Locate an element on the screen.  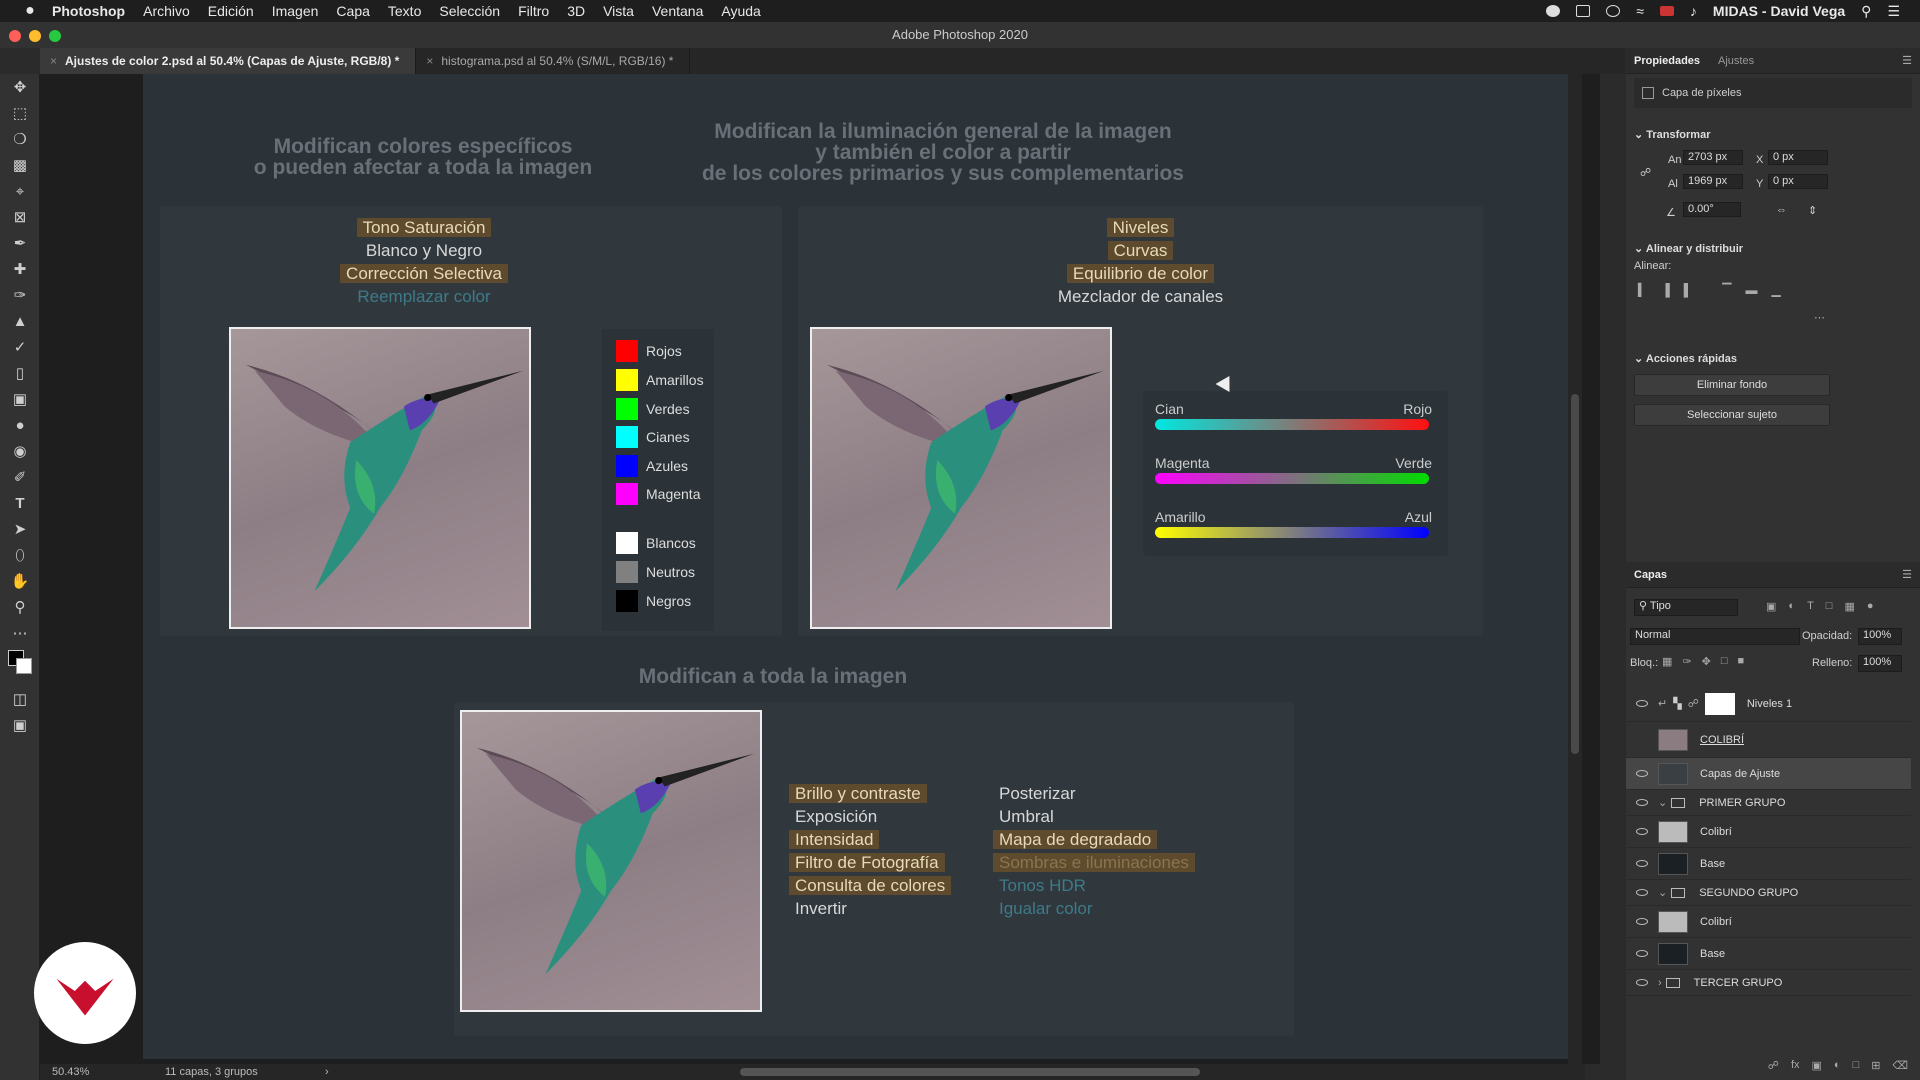
yellow-blue-slider is located at coordinates (1292, 532).